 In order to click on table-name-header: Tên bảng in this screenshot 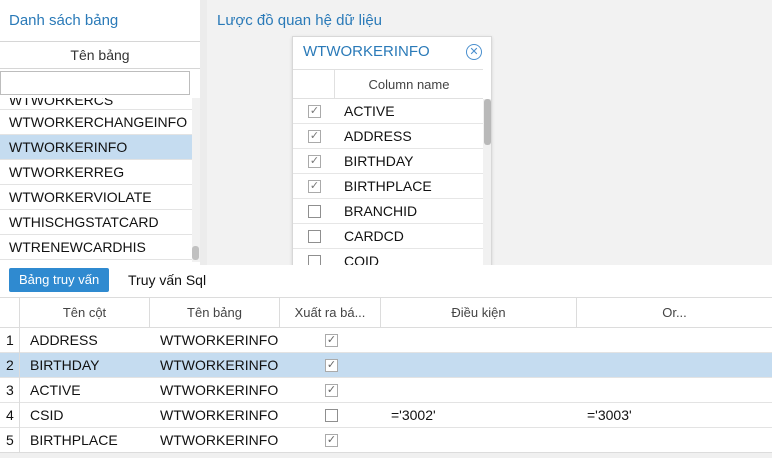, I will do `click(215, 313)`.